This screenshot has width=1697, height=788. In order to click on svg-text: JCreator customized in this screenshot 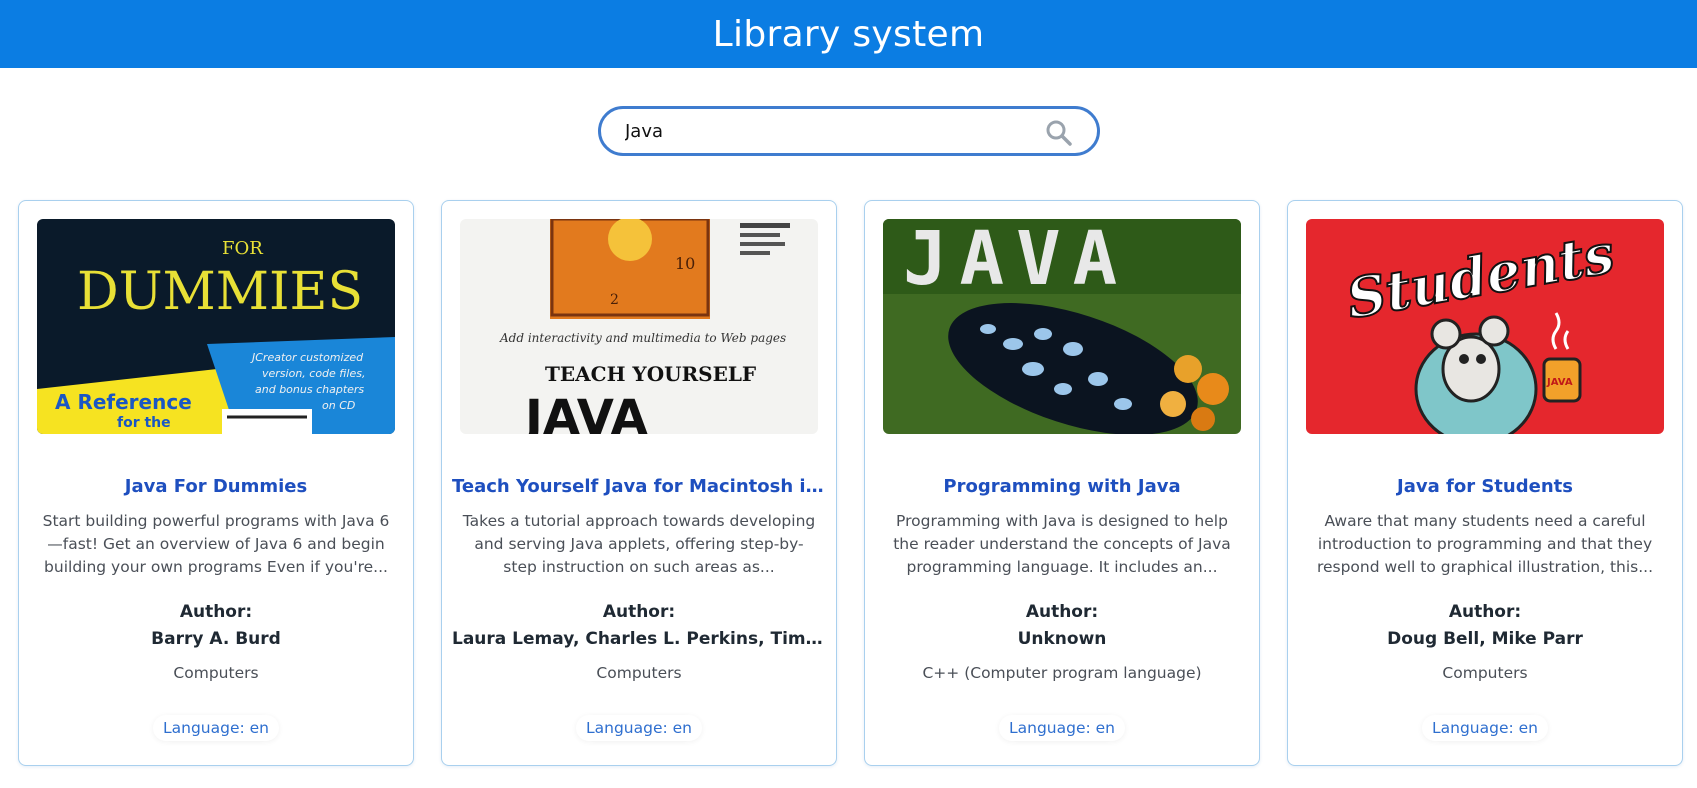, I will do `click(307, 357)`.